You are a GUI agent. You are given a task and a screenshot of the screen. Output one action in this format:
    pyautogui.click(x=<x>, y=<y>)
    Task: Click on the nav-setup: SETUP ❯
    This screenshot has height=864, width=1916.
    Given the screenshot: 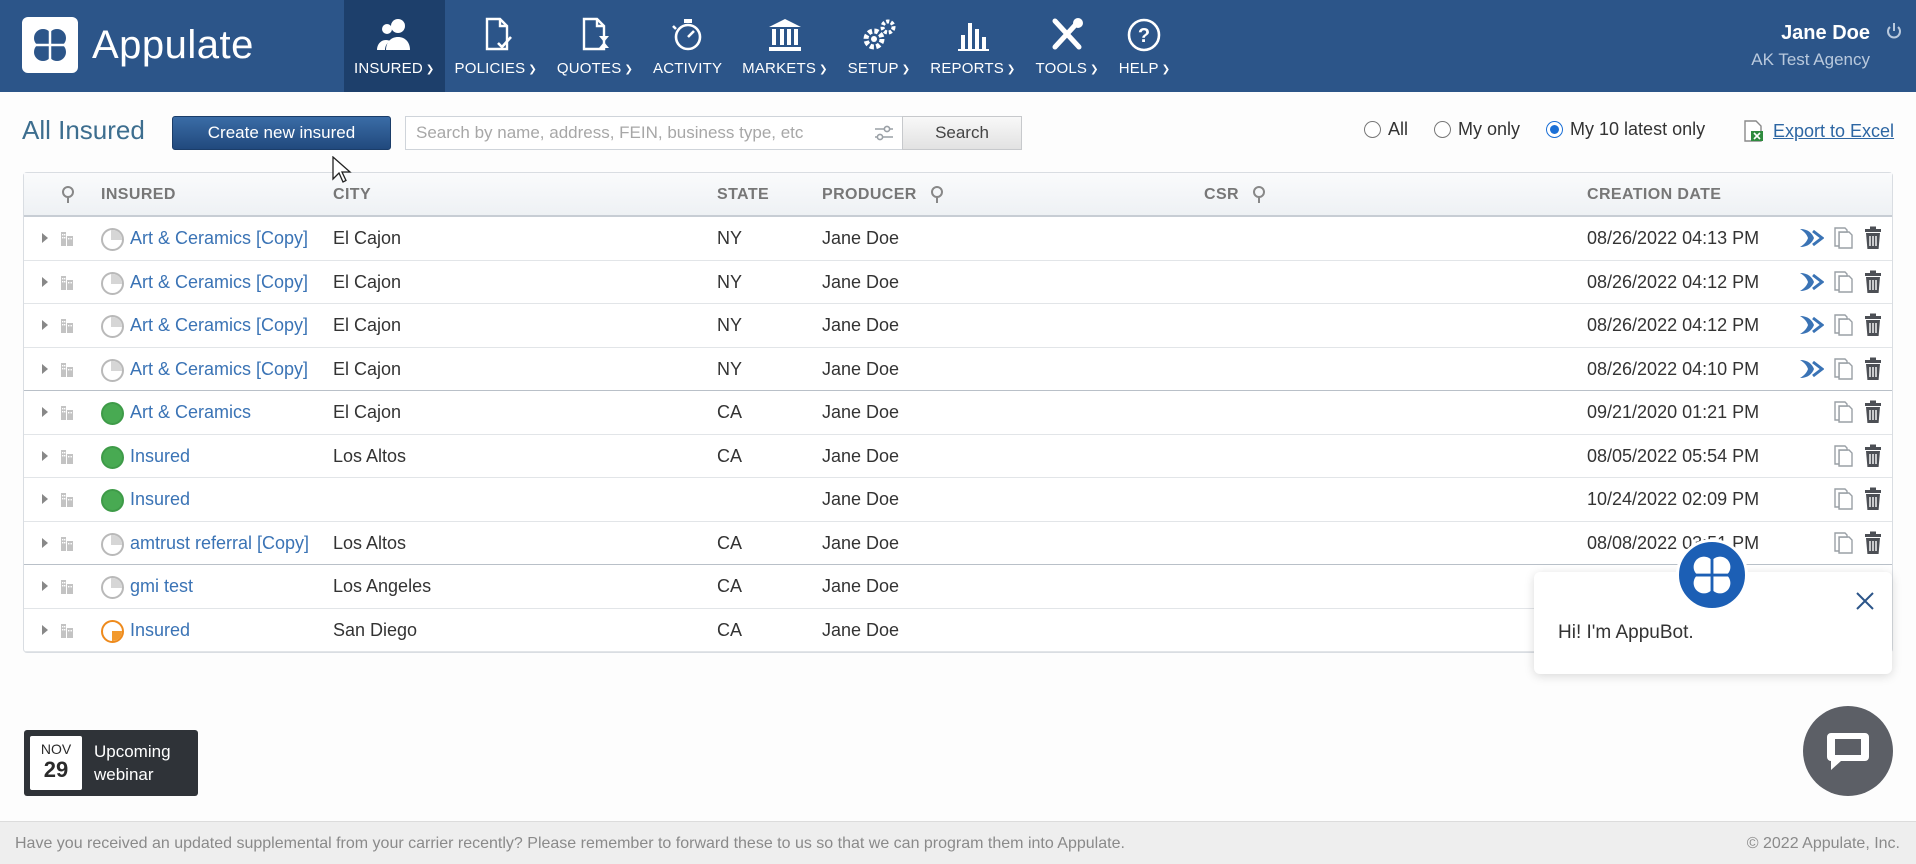 What is the action you would take?
    pyautogui.click(x=879, y=46)
    